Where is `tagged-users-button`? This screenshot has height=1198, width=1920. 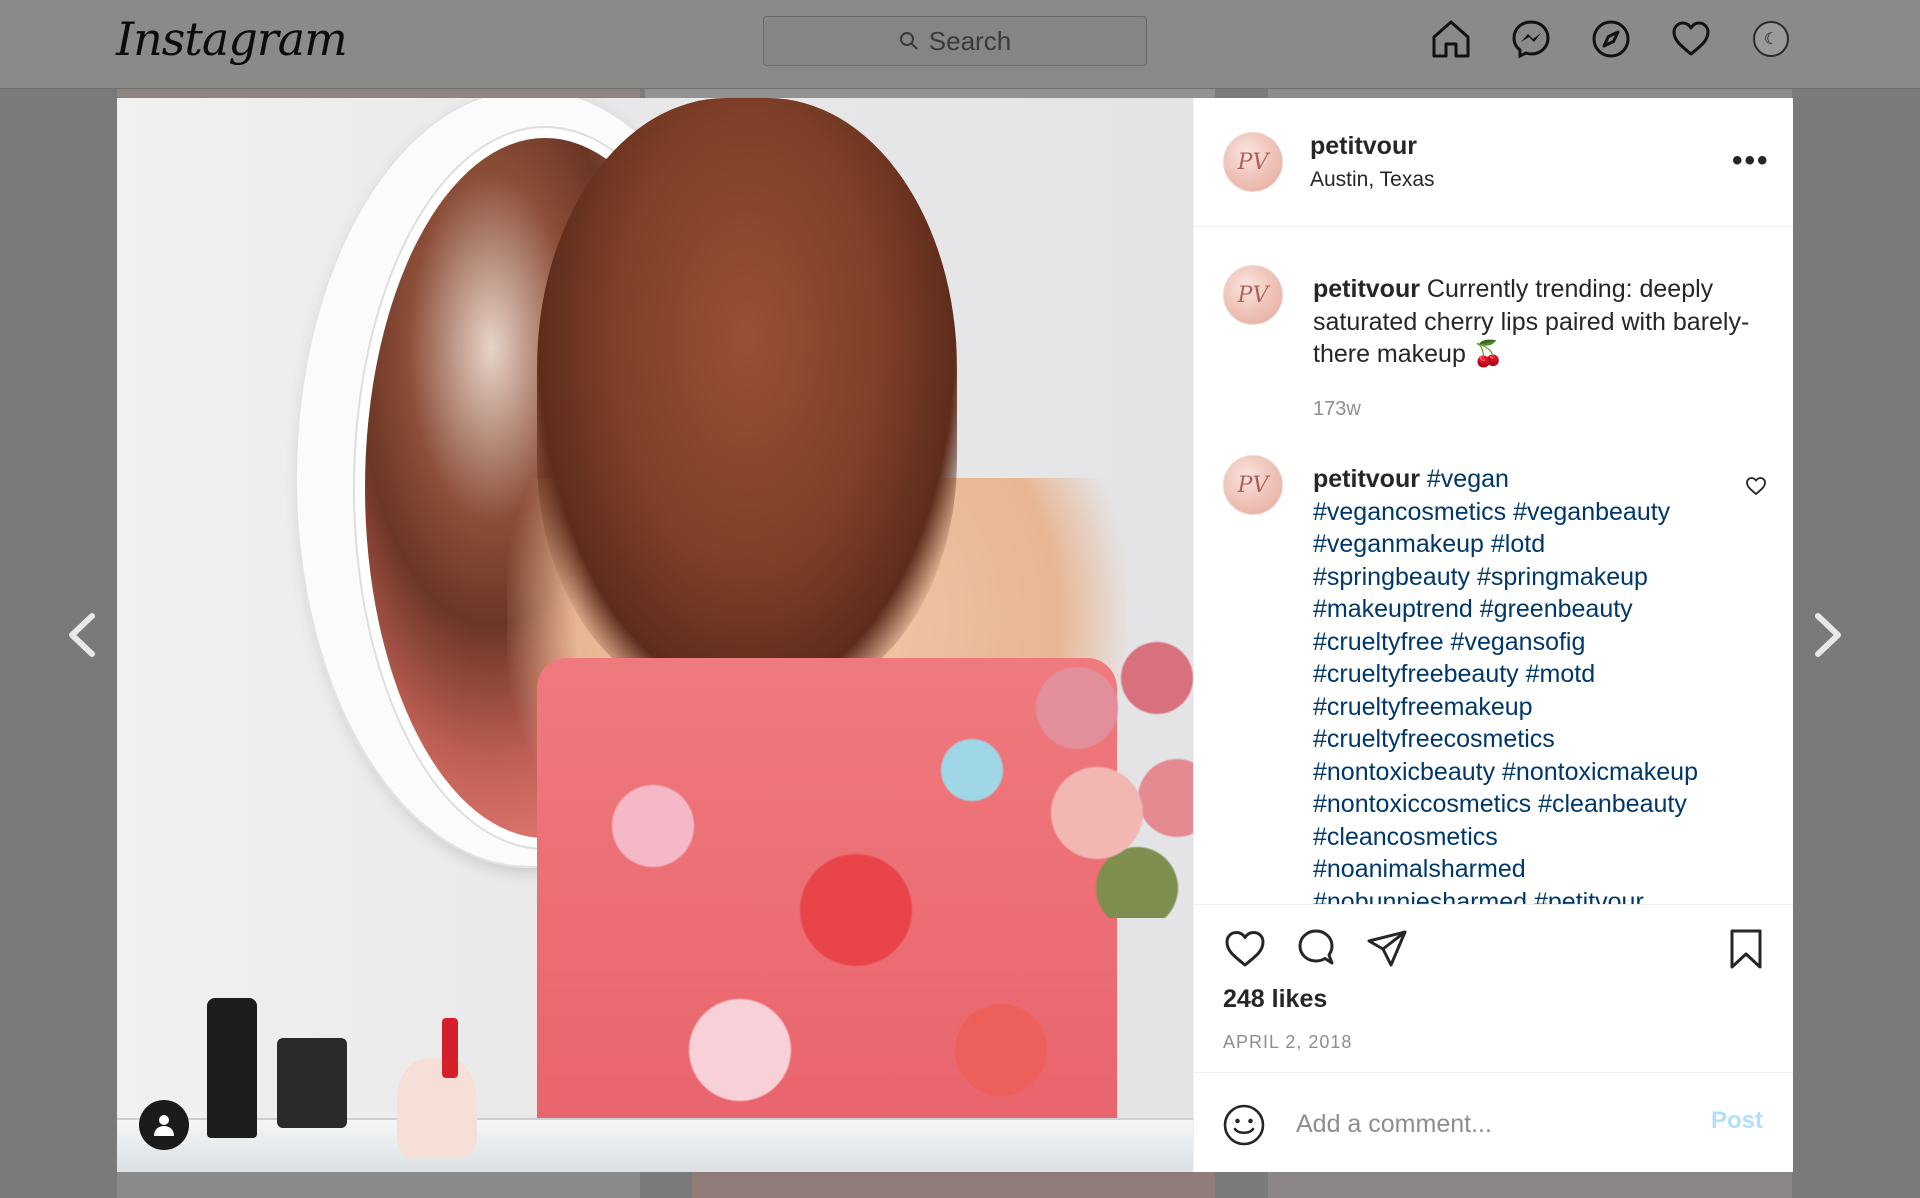
tagged-users-button is located at coordinates (164, 1125).